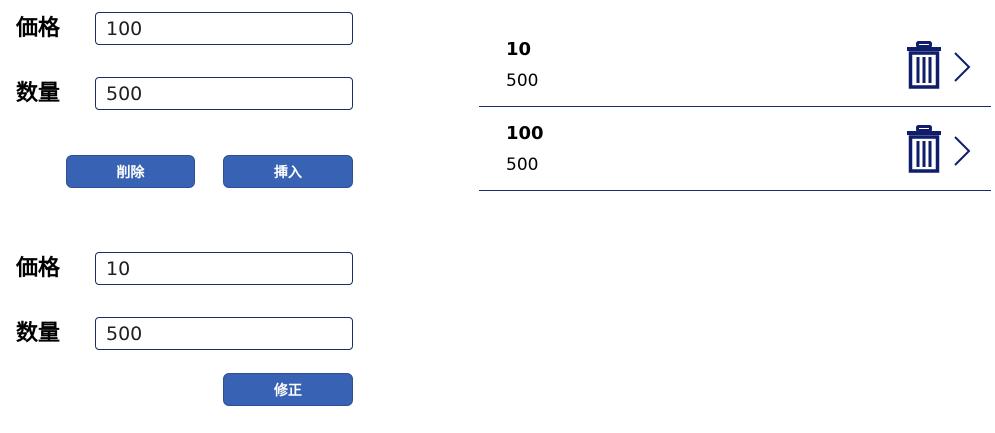 This screenshot has width=995, height=433. Describe the element at coordinates (38, 333) in the screenshot. I see `edit-quantity-label: 数量` at that location.